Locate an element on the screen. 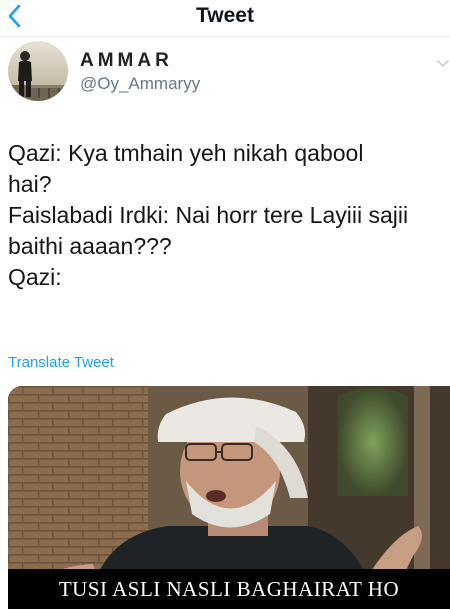 This screenshot has height=609, width=450. avatar-photo is located at coordinates (38, 71).